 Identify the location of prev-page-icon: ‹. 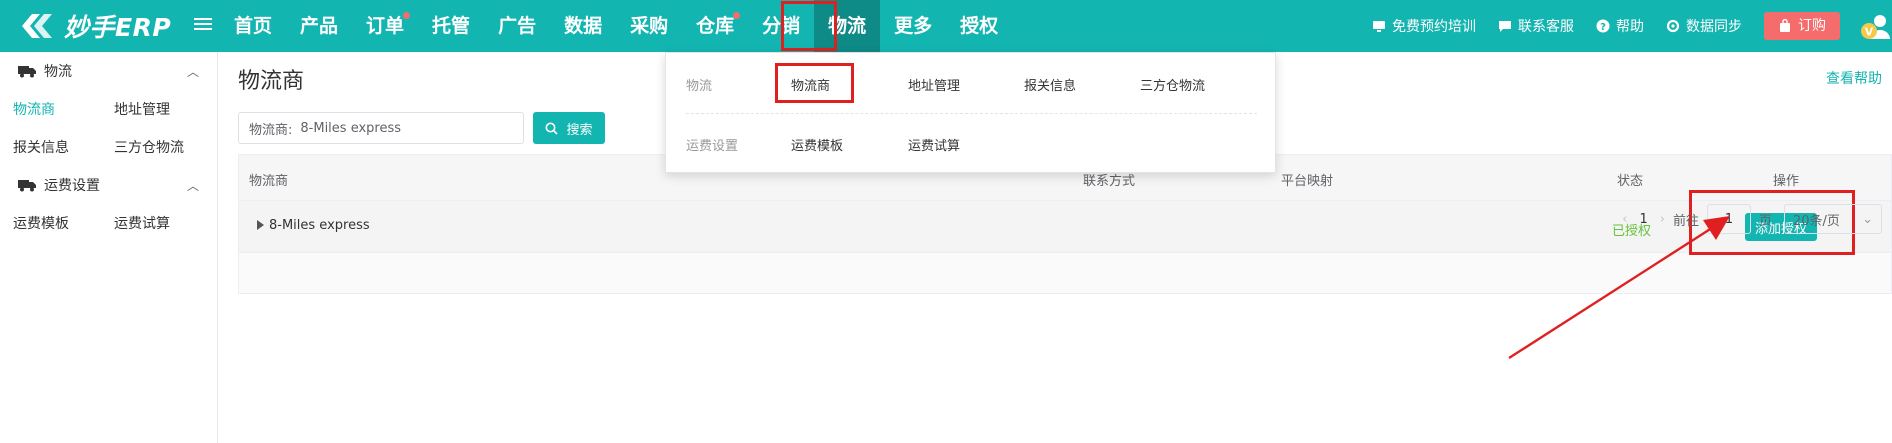
(1624, 219).